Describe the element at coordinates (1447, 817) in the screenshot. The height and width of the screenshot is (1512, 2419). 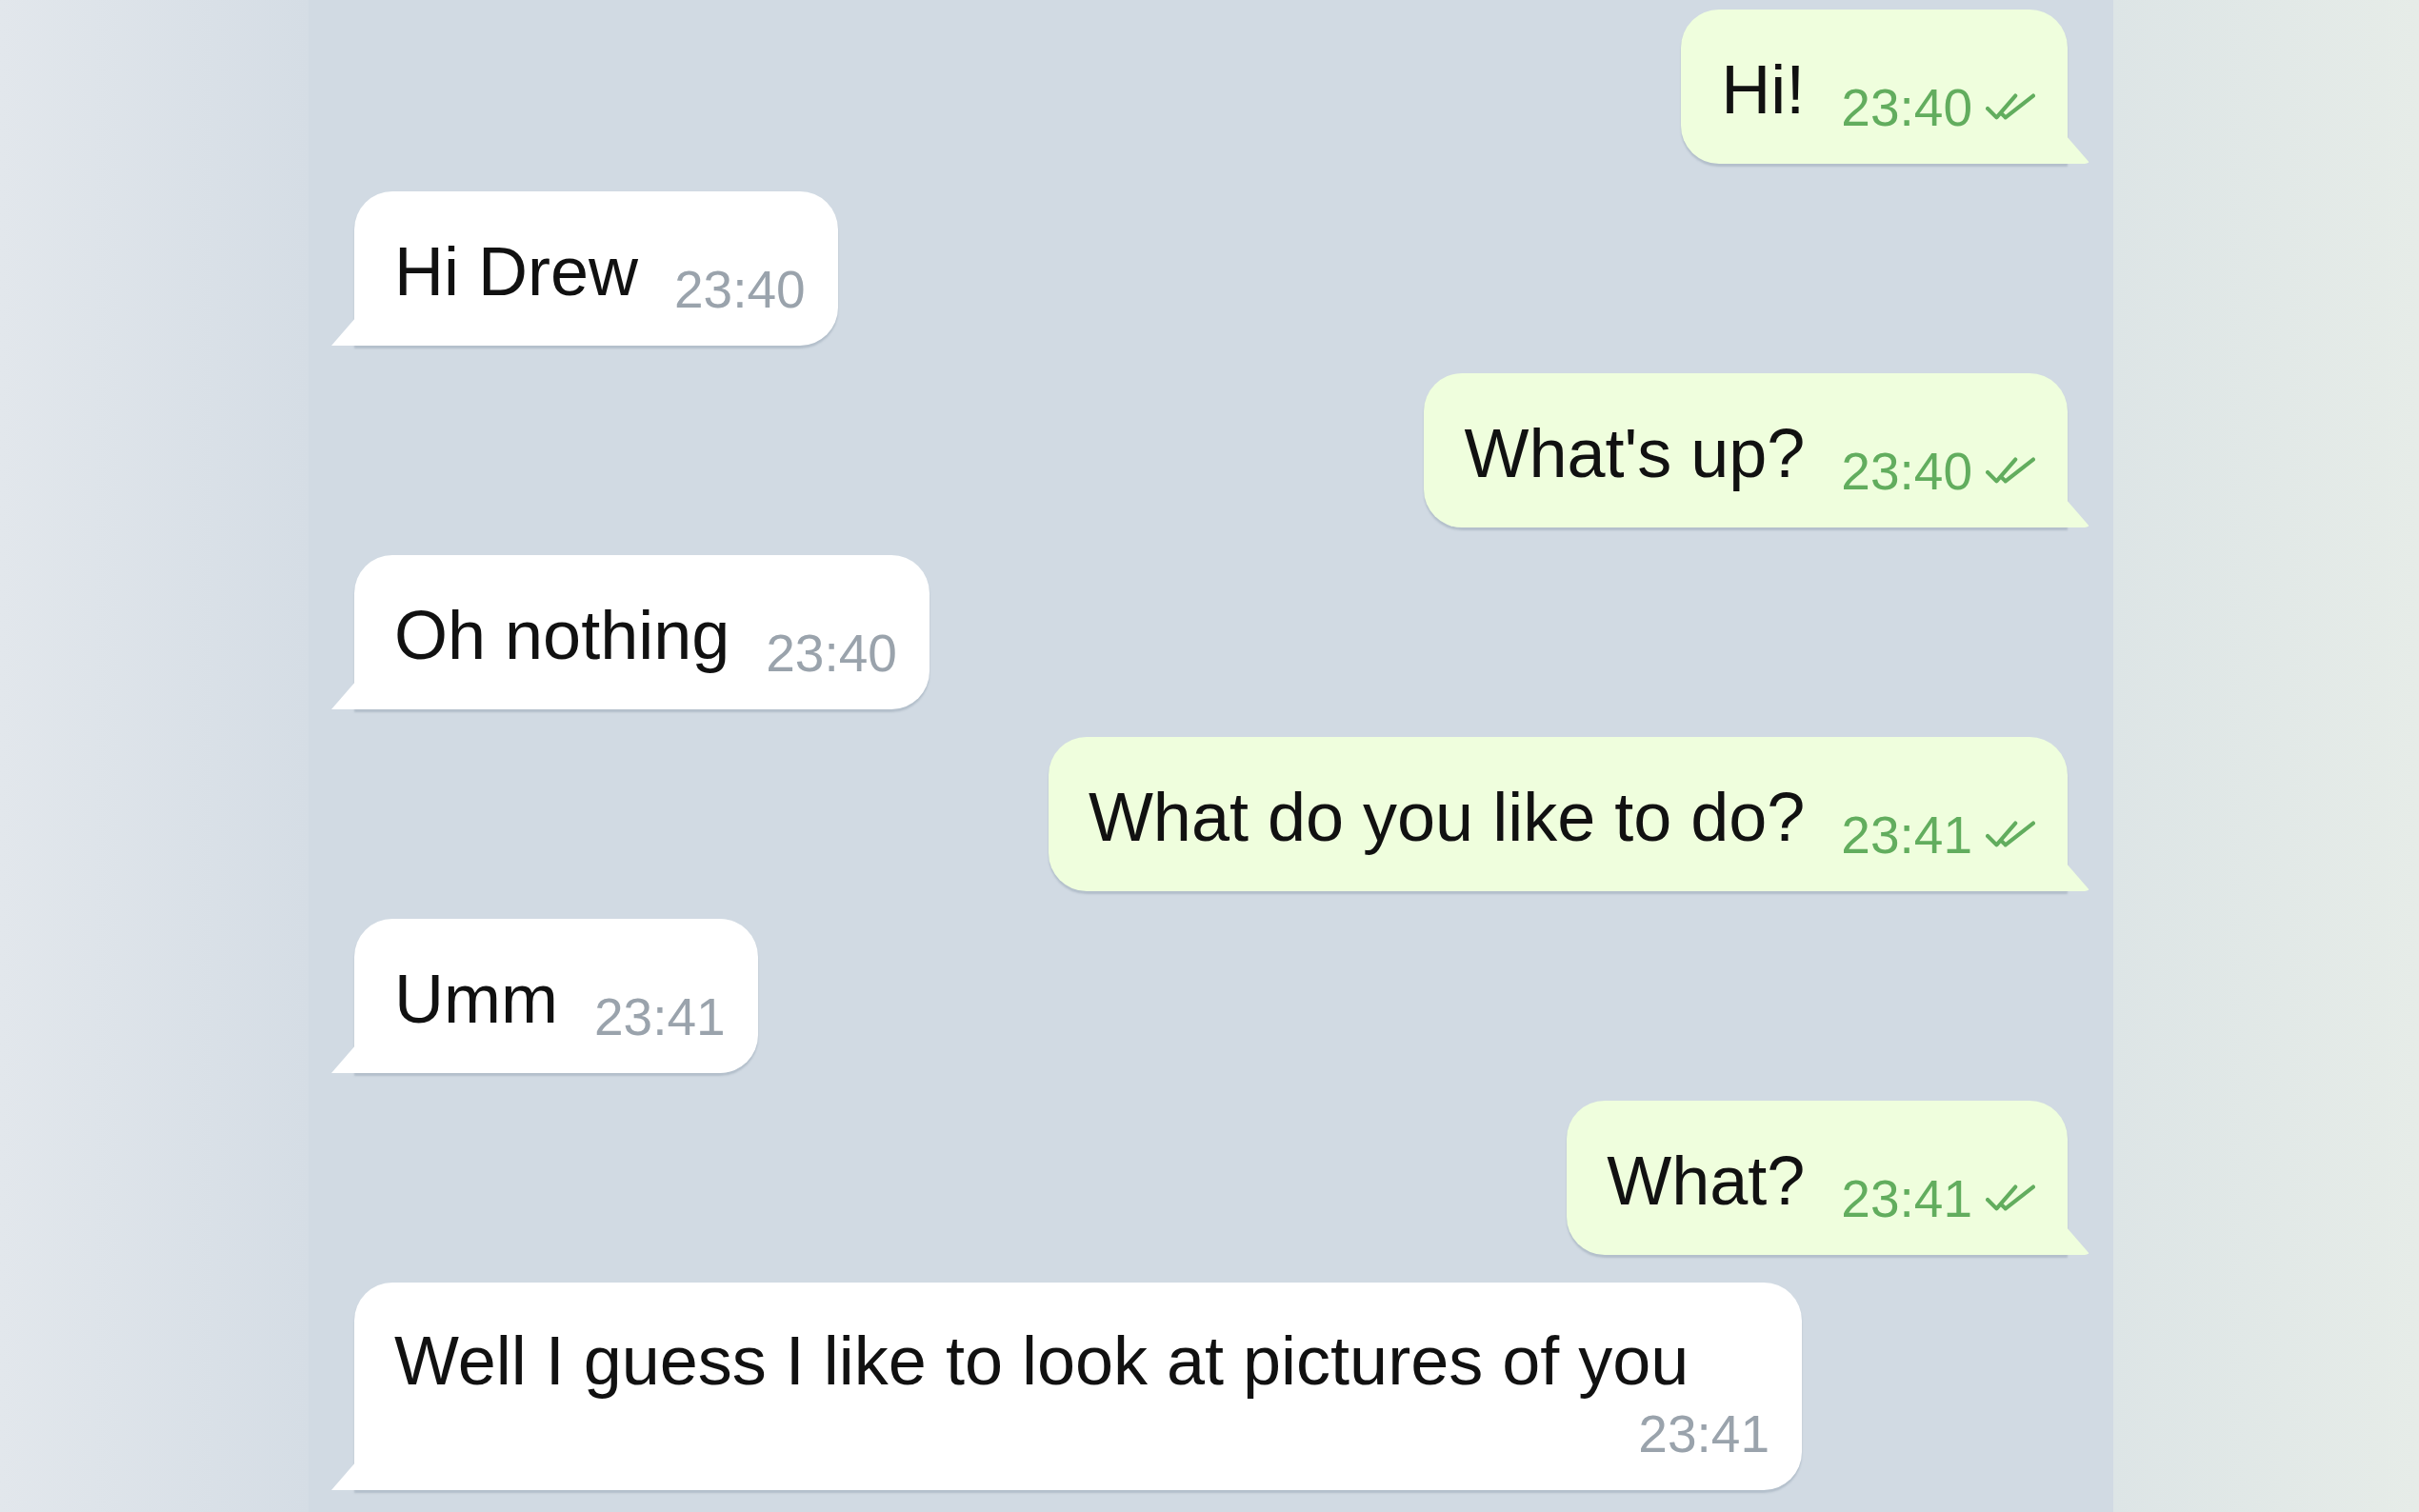
I see `message-text: What do you like to do?` at that location.